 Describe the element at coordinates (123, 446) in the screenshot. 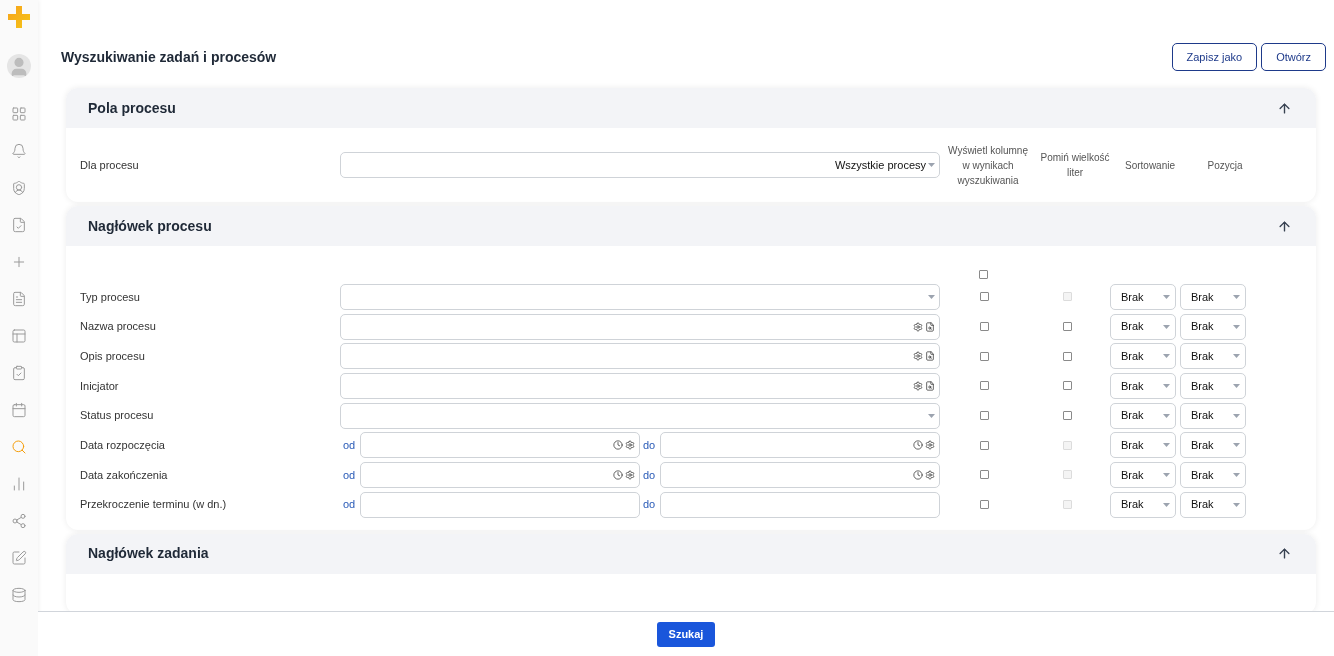

I see `field-label: Data rozpoczęcia` at that location.